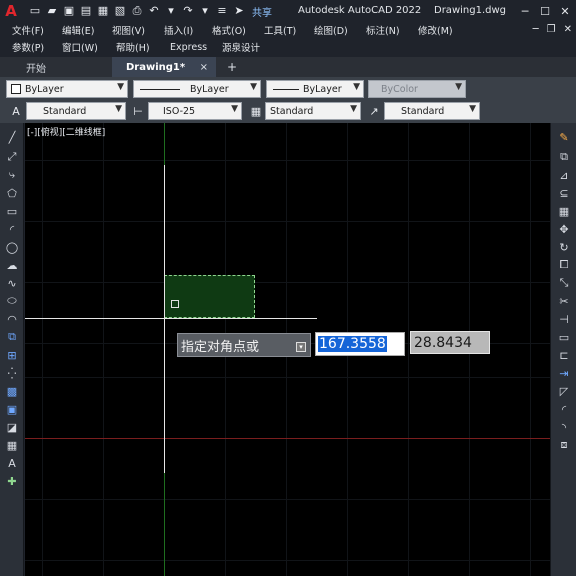 The image size is (576, 576). I want to click on construction-line-icon: ⤢, so click(12, 157).